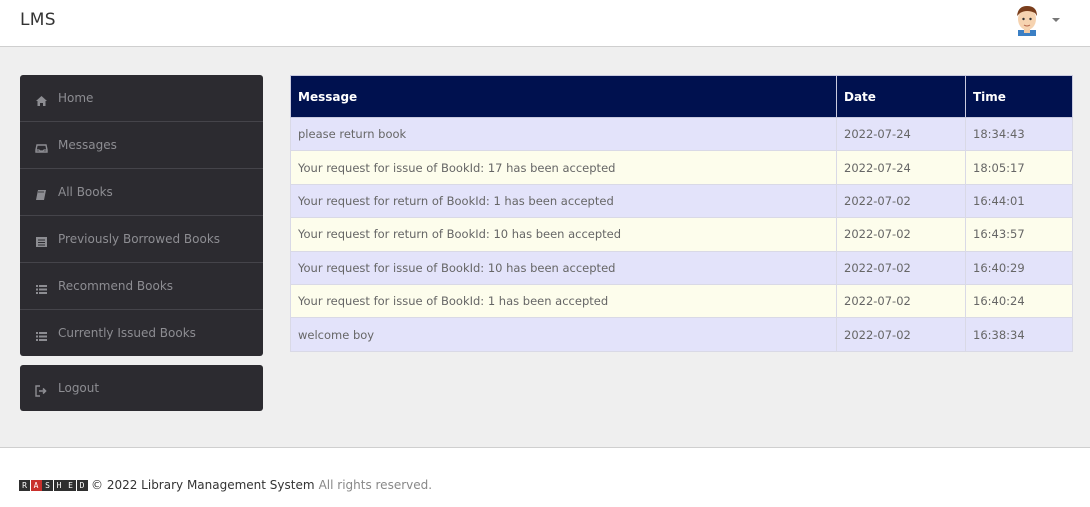 The width and height of the screenshot is (1090, 507). I want to click on sidebar-item-label: Messages, so click(87, 145).